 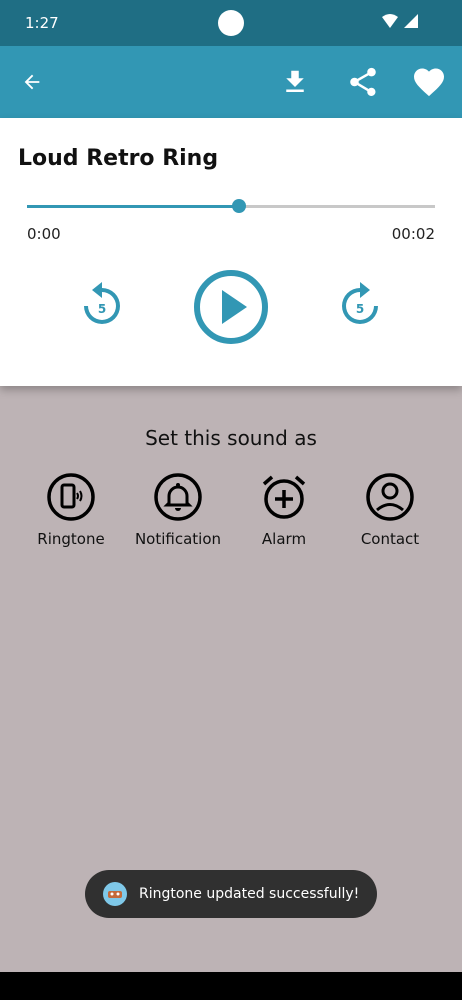 I want to click on forward-5-button: 5, so click(x=360, y=304).